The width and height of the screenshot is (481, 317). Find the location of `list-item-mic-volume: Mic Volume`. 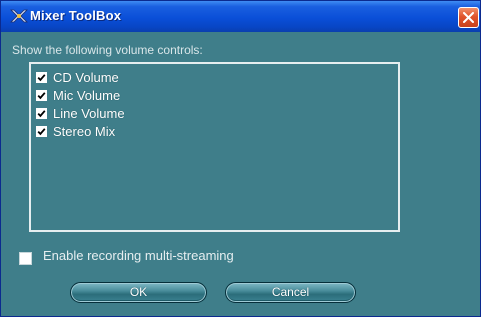

list-item-mic-volume: Mic Volume is located at coordinates (78, 95).